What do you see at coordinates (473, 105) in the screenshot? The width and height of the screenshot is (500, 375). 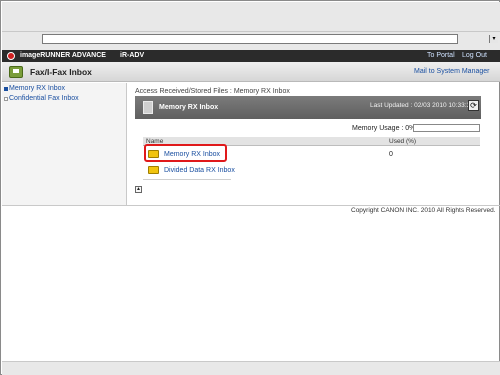 I see `refresh-icon: ⟳` at bounding box center [473, 105].